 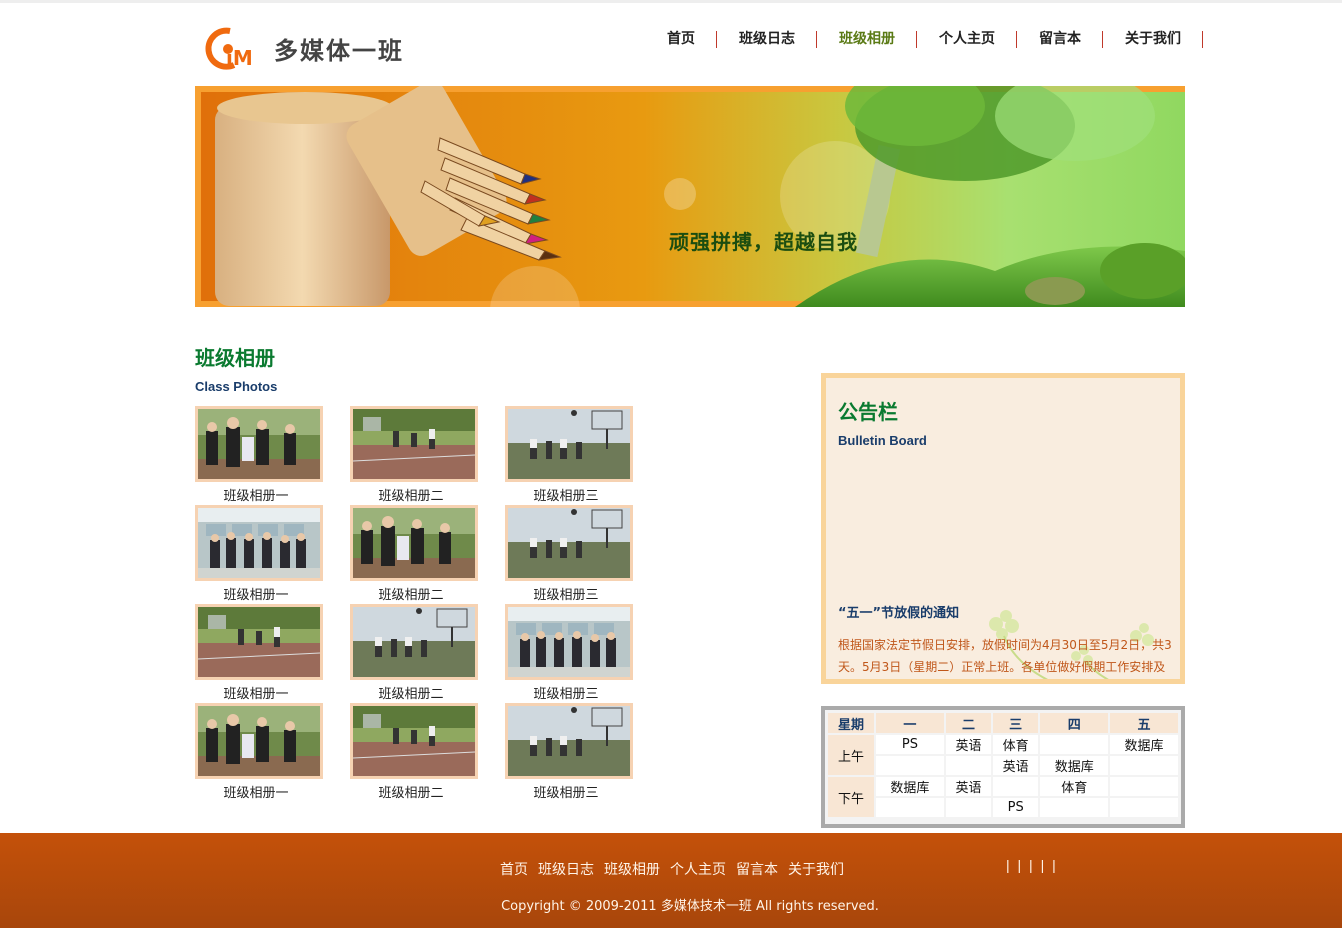 What do you see at coordinates (968, 723) in the screenshot?
I see `timetable-header-cell: 二` at bounding box center [968, 723].